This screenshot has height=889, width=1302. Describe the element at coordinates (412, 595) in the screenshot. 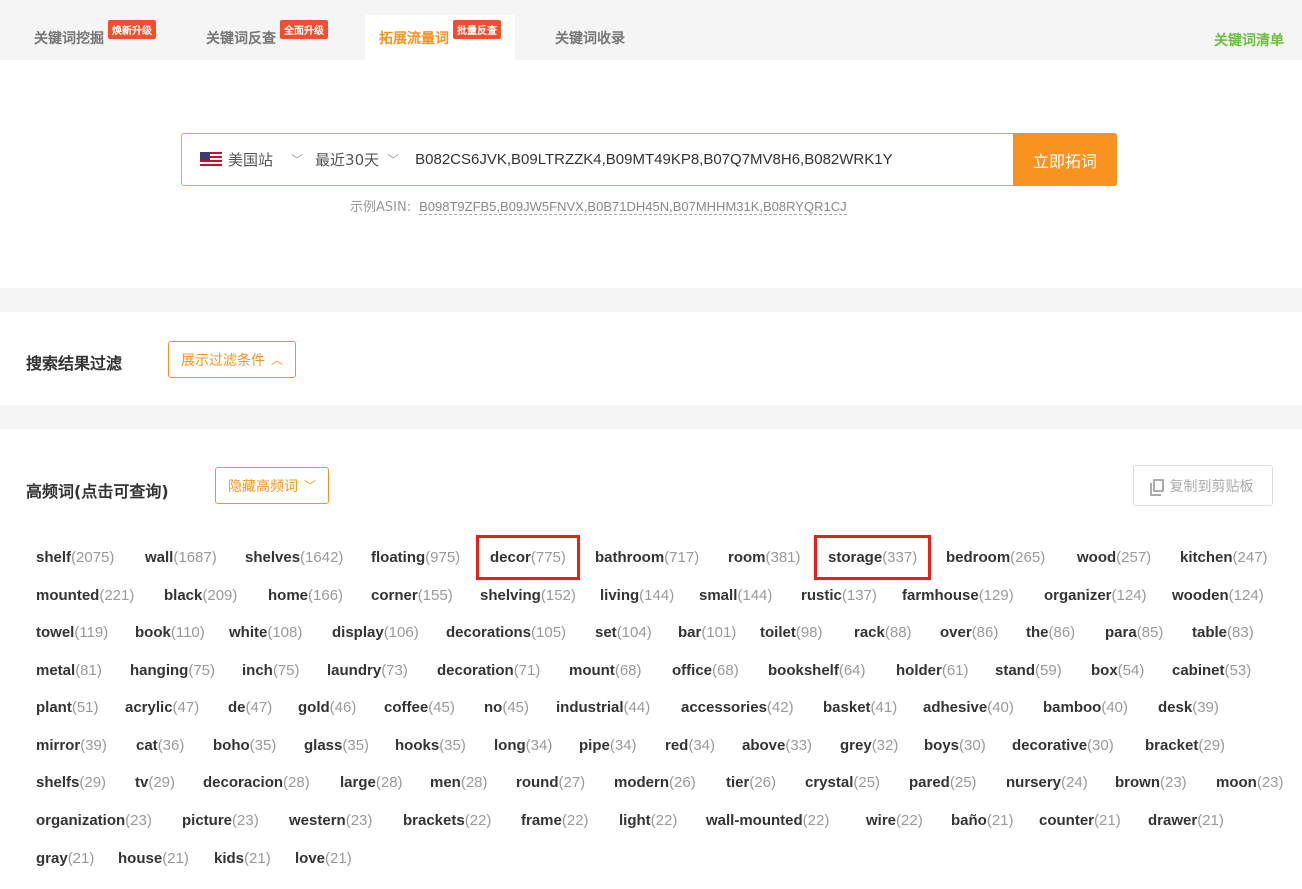

I see `keyword-chip: corner(155)` at that location.